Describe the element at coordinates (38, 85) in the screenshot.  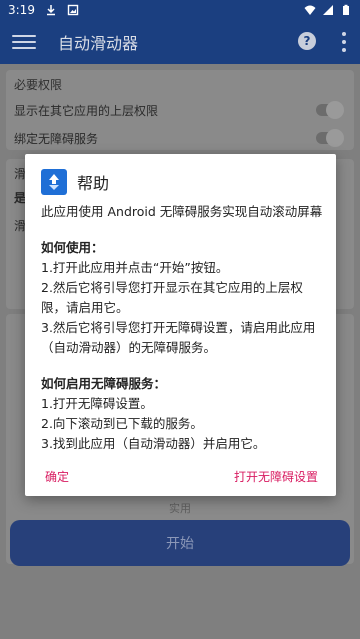
I see `permissions-card-title: 必要权限` at that location.